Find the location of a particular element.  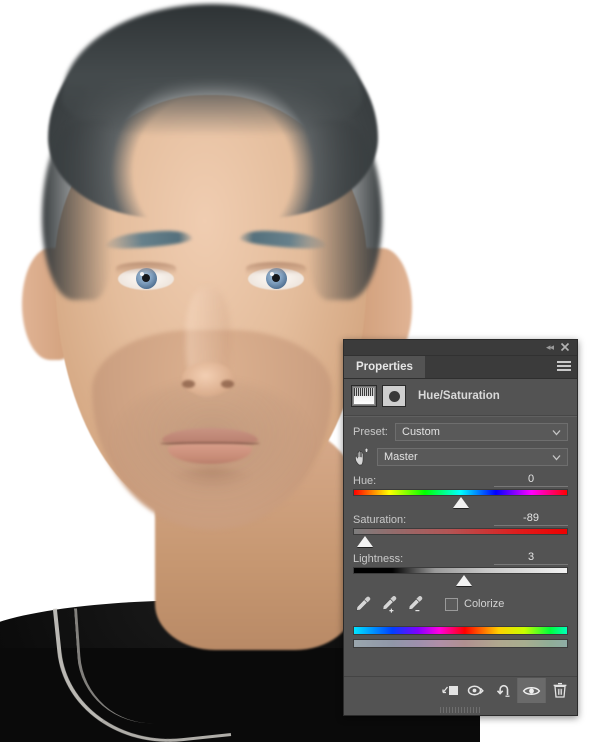

lightness-value-field: 3 is located at coordinates (531, 558).